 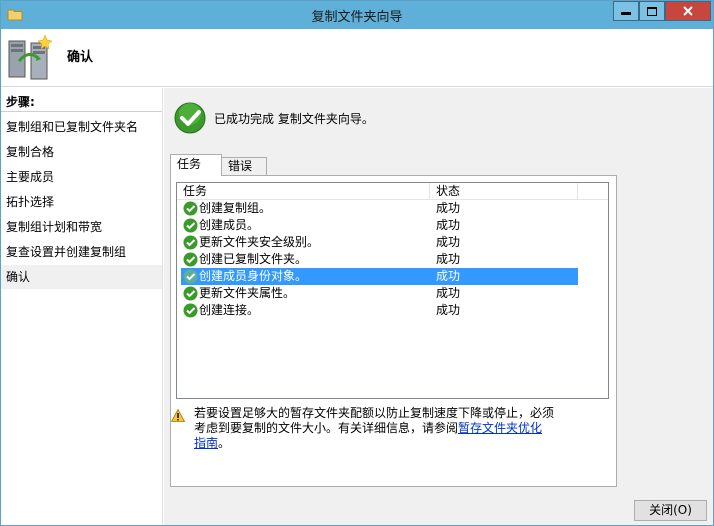 What do you see at coordinates (253, 259) in the screenshot?
I see `task-name: 创建已复制文件夹。` at bounding box center [253, 259].